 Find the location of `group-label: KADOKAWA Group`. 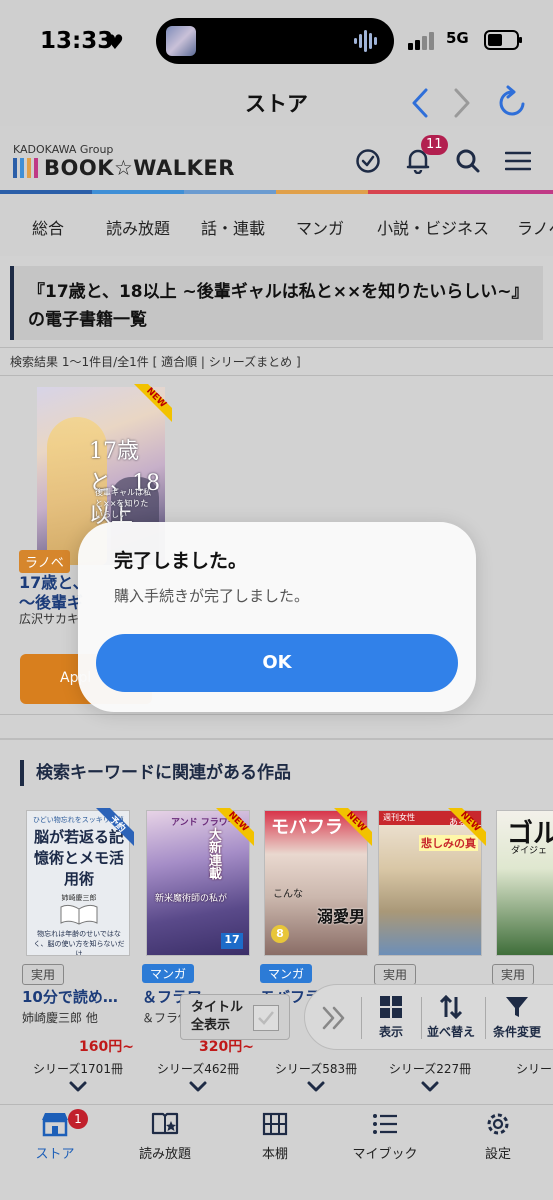

group-label: KADOKAWA Group is located at coordinates (63, 149).